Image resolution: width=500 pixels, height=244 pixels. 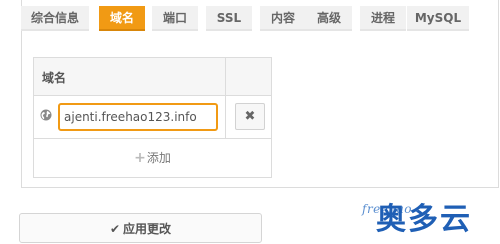 I want to click on tab-process: 进程, so click(x=383, y=18).